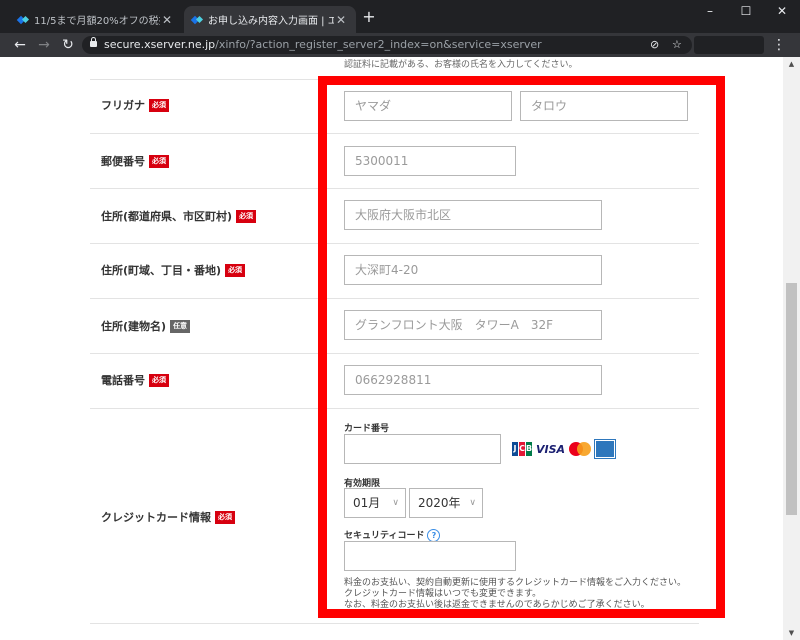 Image resolution: width=800 pixels, height=640 pixels. Describe the element at coordinates (791, 633) in the screenshot. I see `scroll-down-icon: ▼` at that location.